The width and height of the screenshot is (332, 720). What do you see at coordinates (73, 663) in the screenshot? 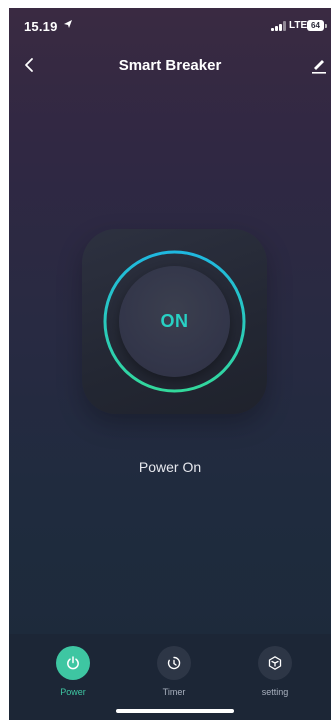
I see `power-icon` at bounding box center [73, 663].